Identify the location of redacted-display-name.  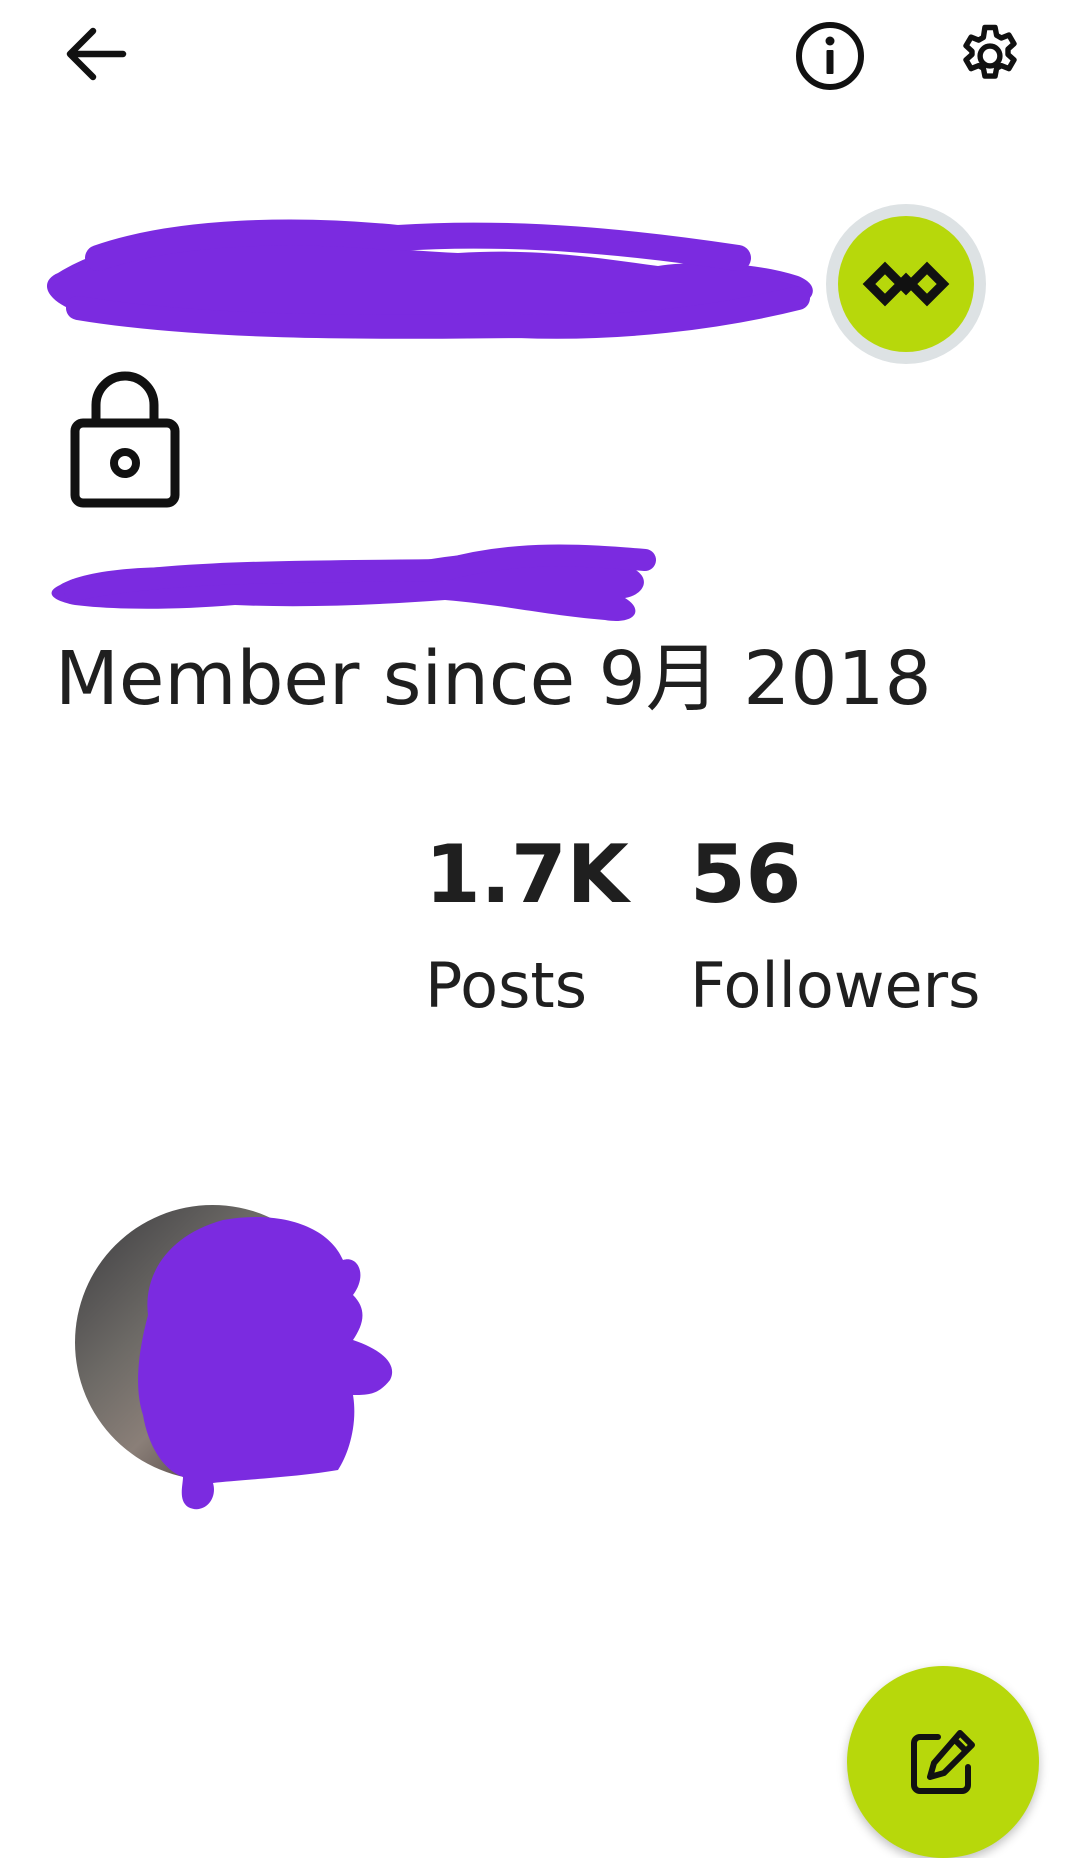
(429, 279).